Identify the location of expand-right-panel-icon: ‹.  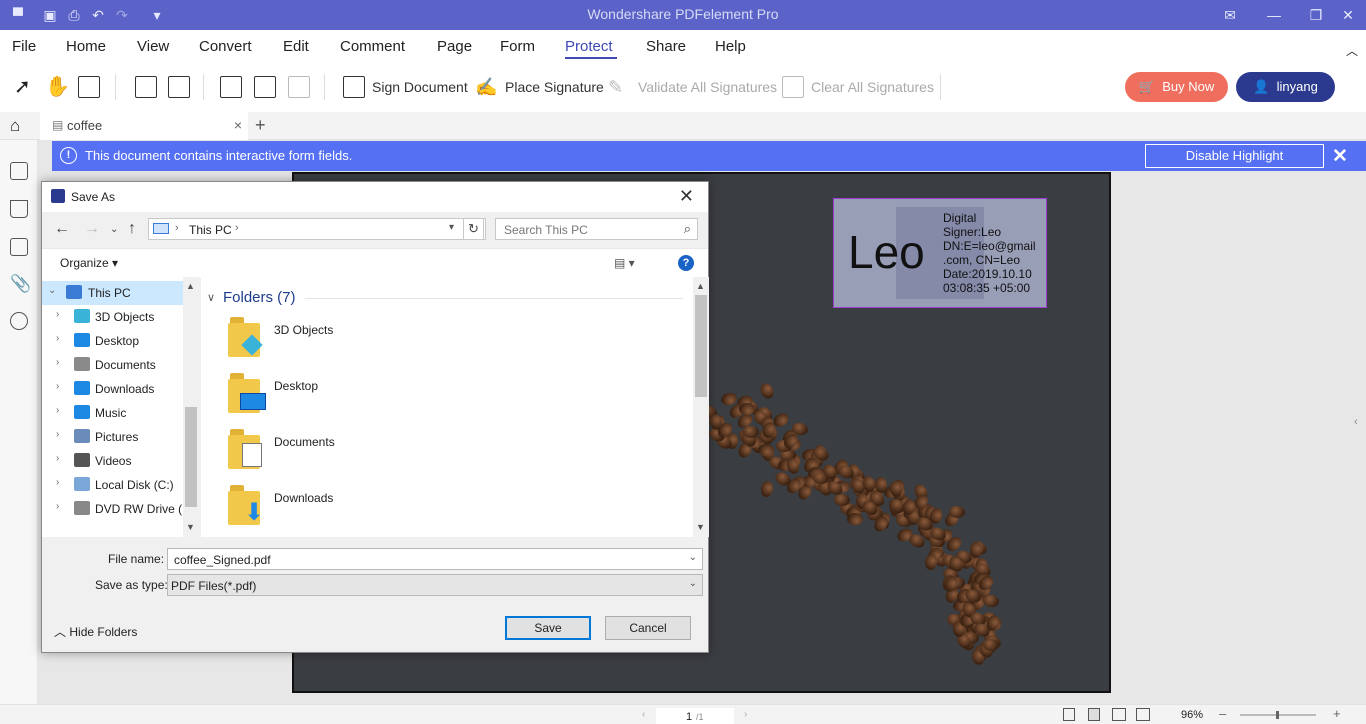
(1356, 422).